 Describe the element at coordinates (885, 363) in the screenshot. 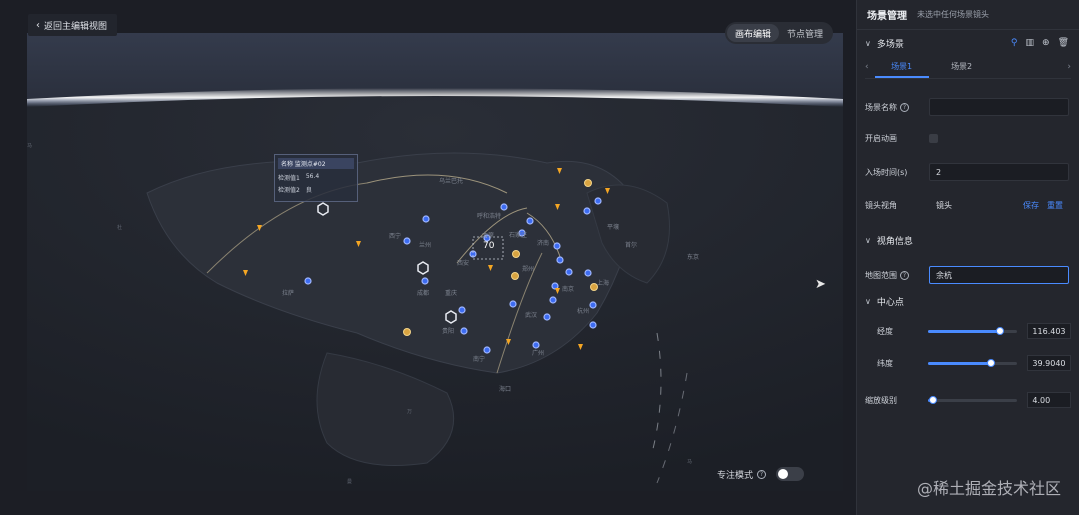

I see `latitude-label: 纬度` at that location.